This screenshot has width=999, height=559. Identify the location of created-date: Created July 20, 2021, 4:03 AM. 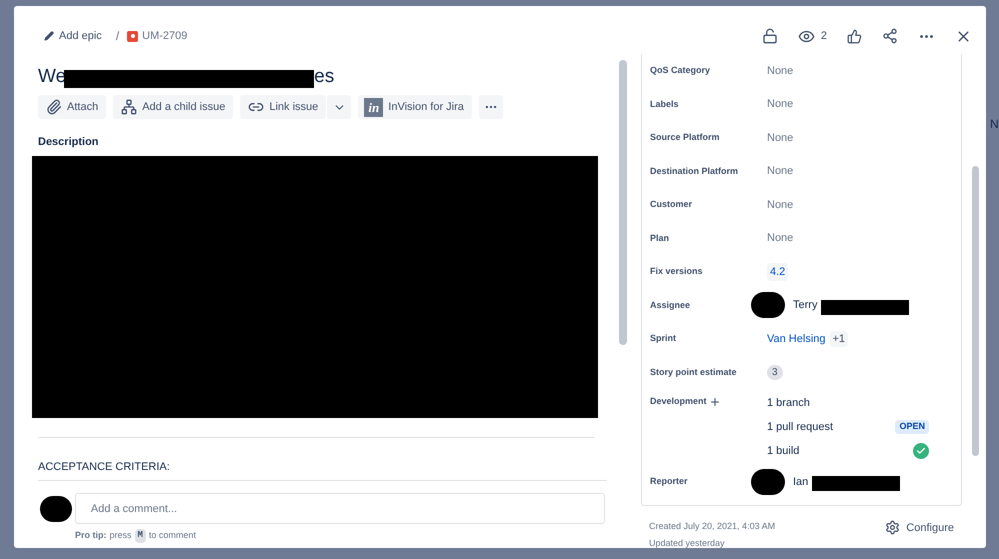
(712, 526).